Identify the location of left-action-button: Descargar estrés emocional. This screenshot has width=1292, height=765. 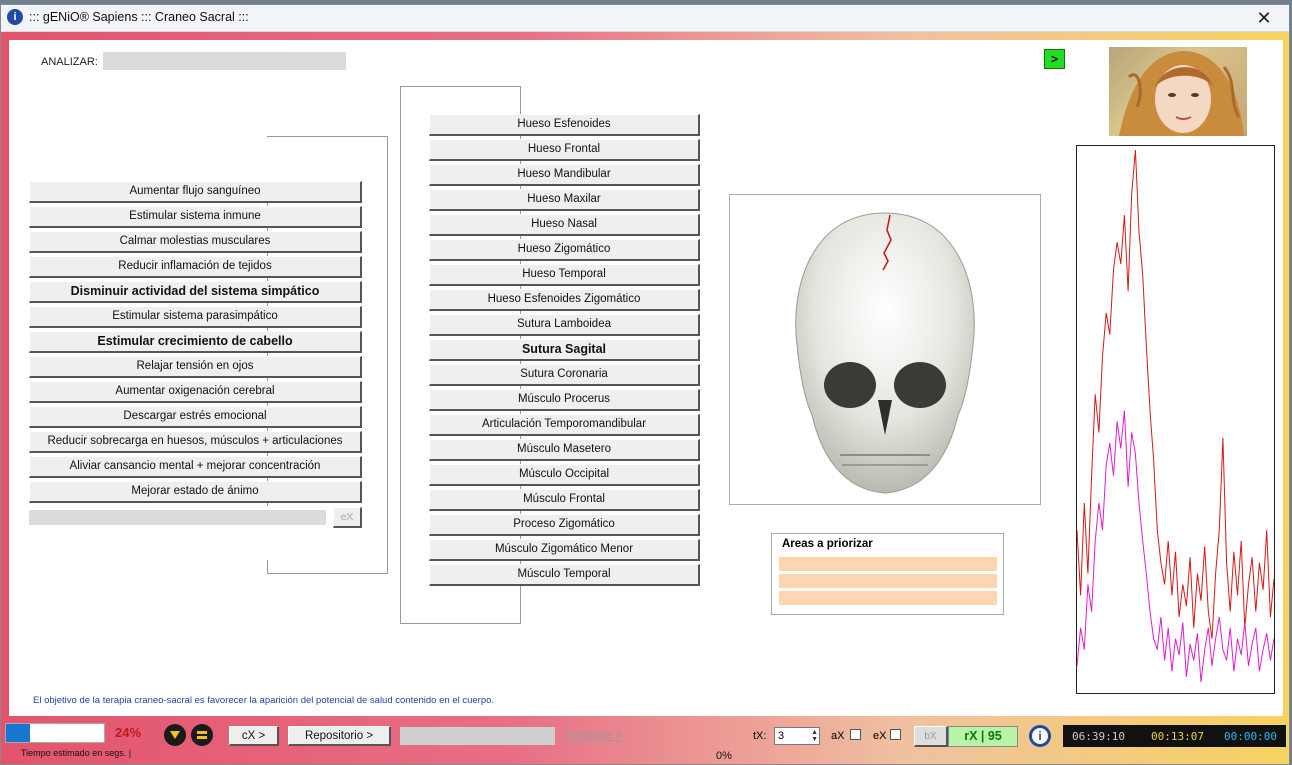
(195, 417).